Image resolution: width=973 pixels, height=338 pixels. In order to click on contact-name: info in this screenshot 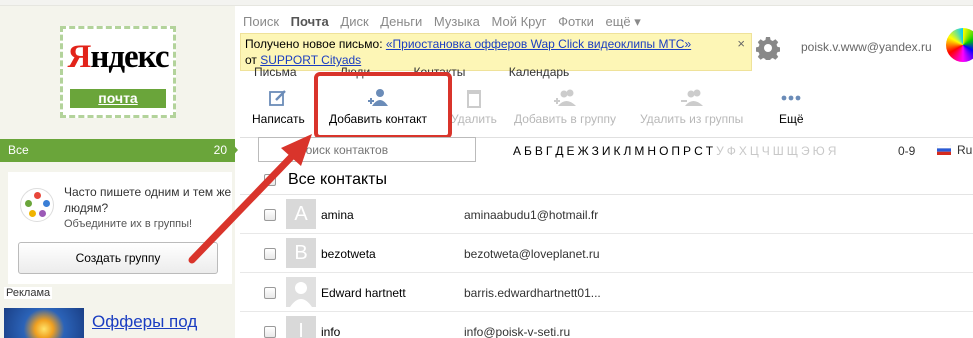, I will do `click(330, 331)`.